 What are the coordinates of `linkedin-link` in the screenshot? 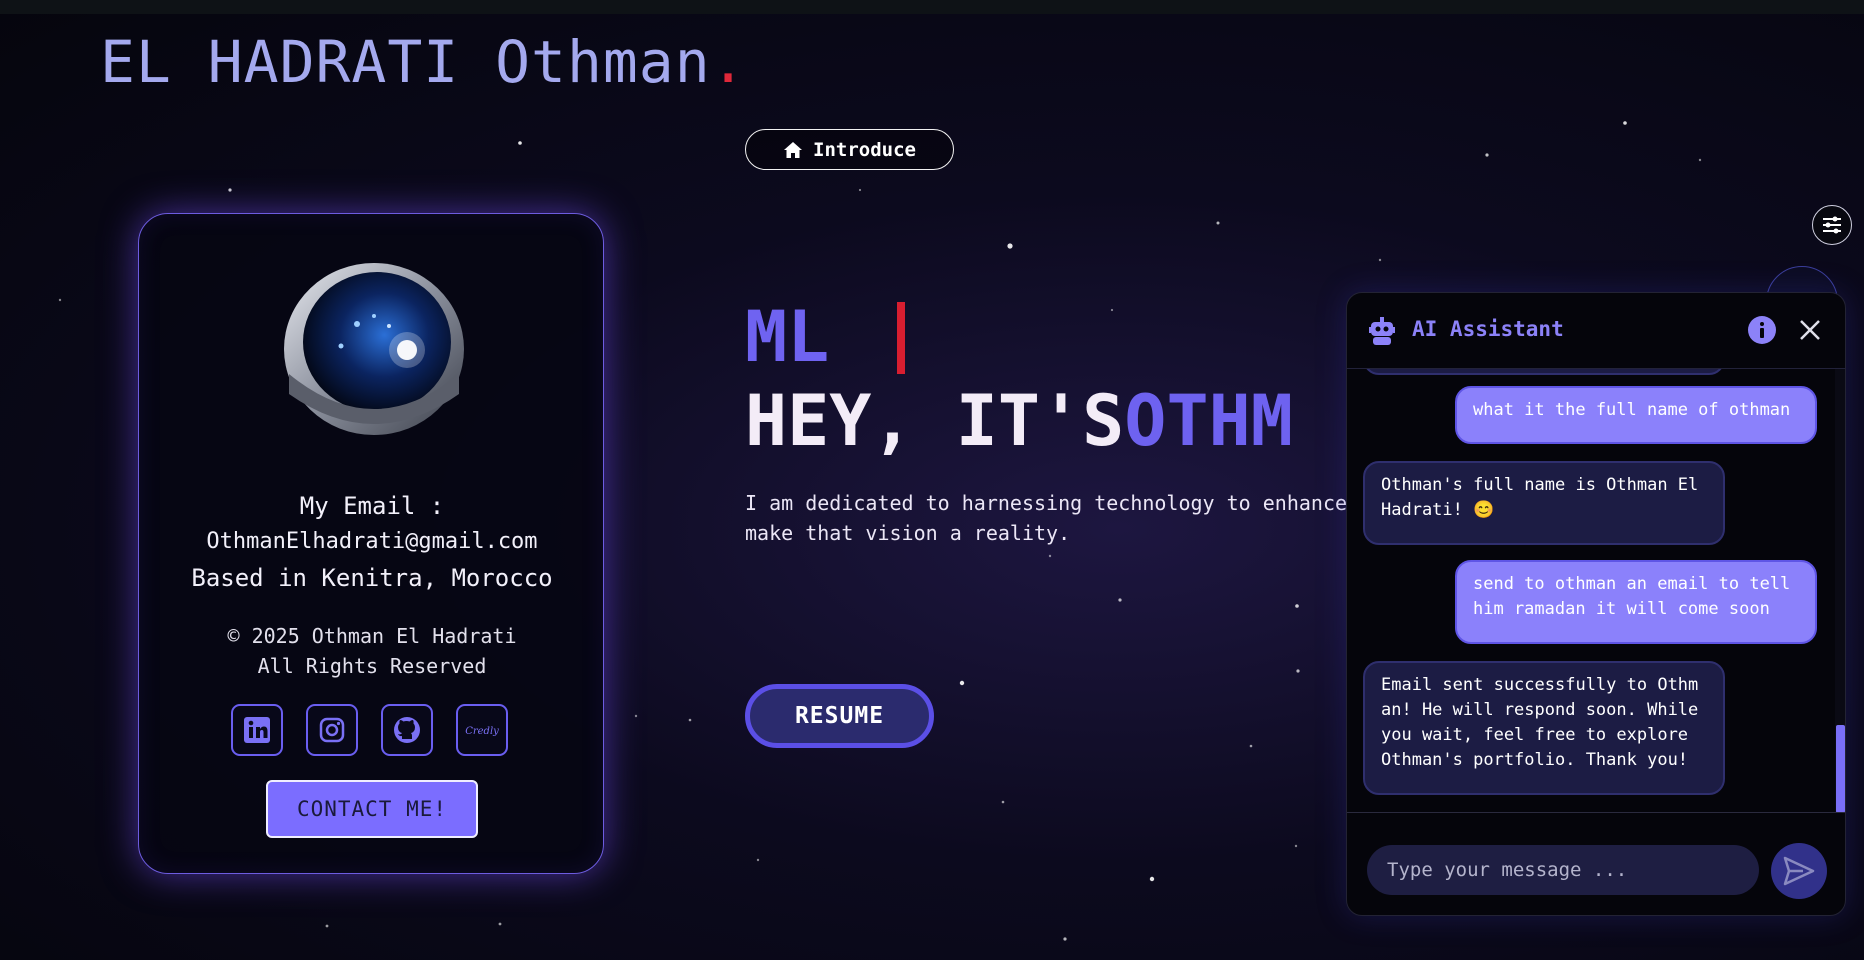 It's located at (257, 730).